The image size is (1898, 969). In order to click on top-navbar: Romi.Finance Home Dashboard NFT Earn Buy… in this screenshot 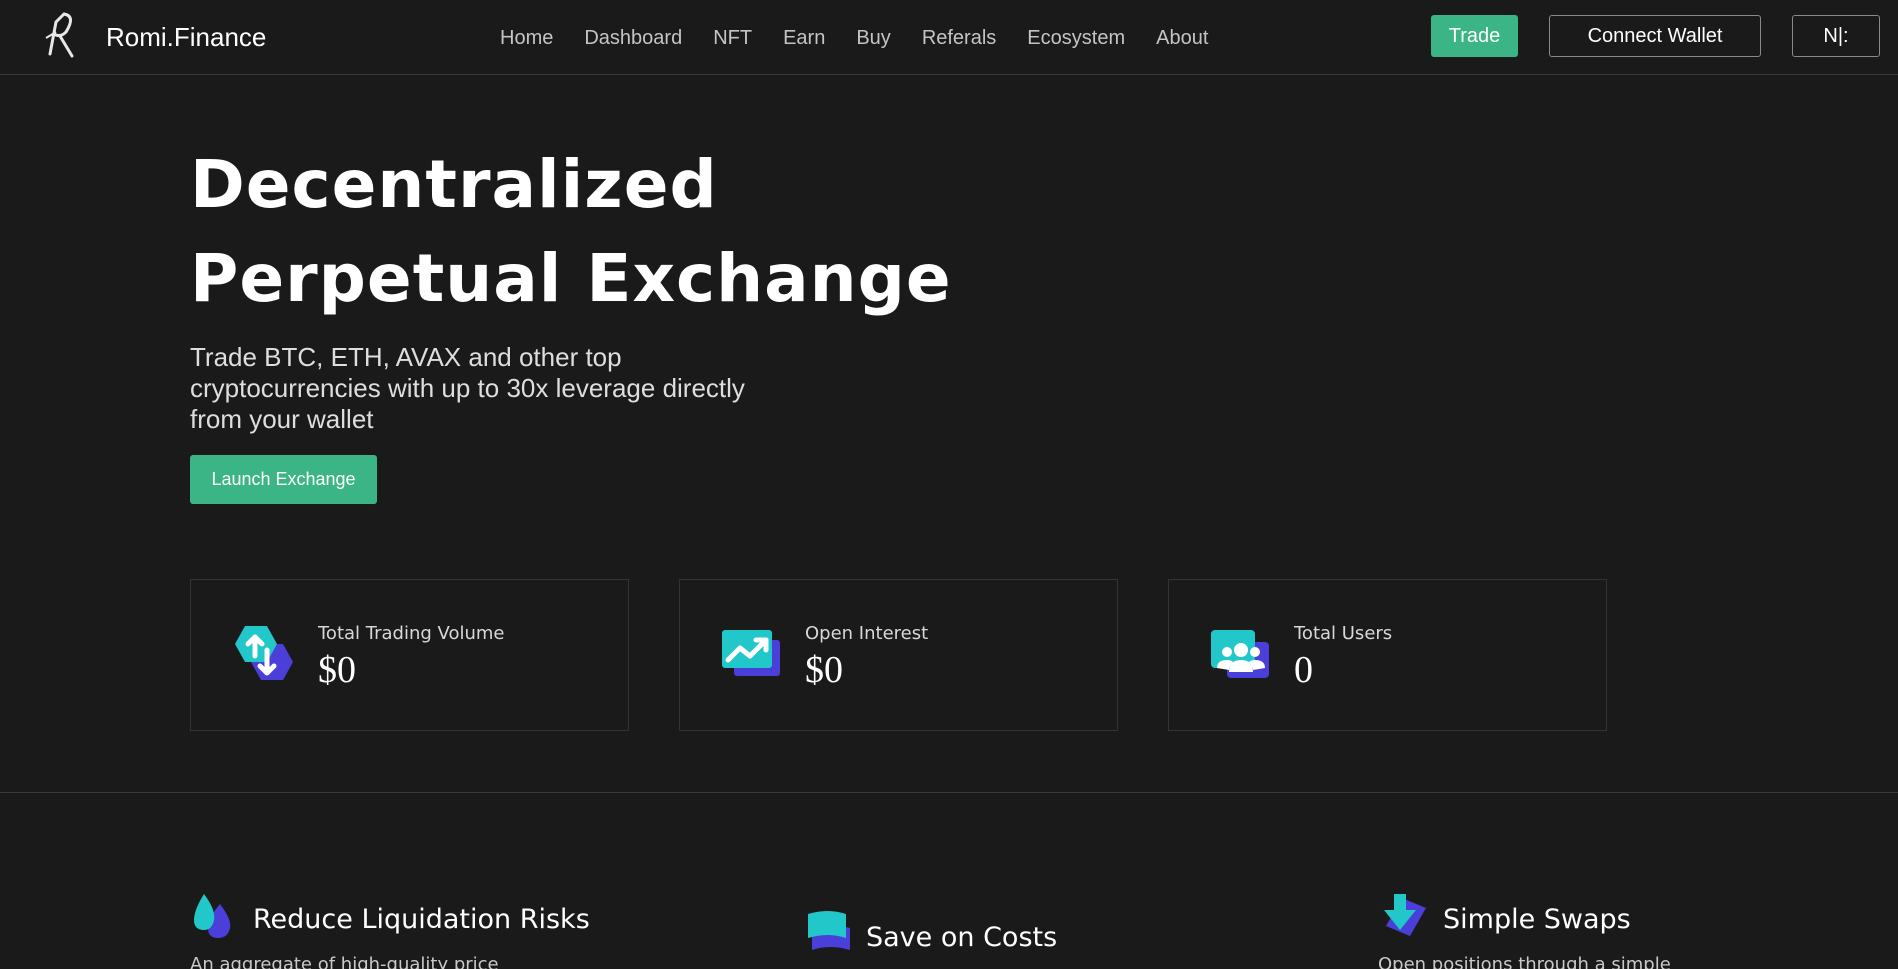, I will do `click(949, 37)`.